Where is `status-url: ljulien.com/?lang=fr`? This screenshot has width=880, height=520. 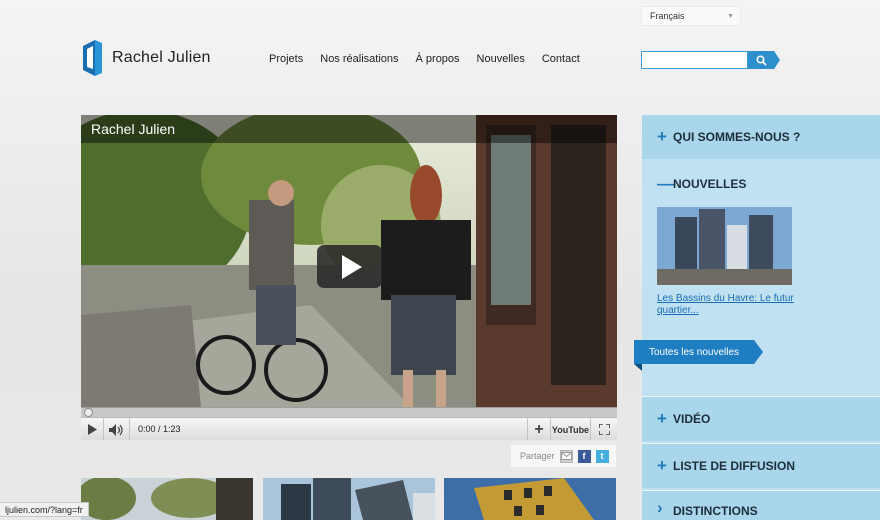
status-url: ljulien.com/?lang=fr is located at coordinates (44, 509).